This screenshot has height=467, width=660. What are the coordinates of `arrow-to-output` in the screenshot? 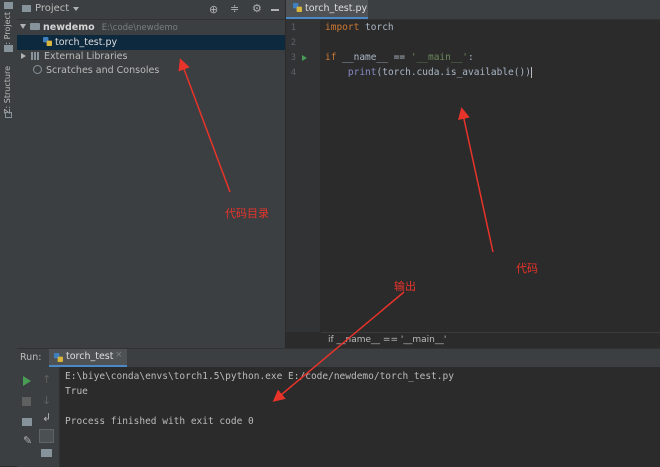 It's located at (338, 346).